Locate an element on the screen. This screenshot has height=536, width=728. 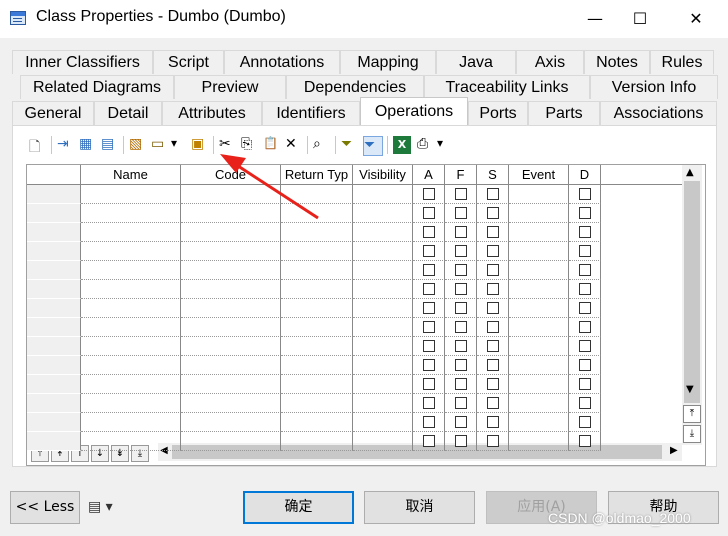
property-sheet-menu-icon: ▤ ▾ is located at coordinates (100, 507).